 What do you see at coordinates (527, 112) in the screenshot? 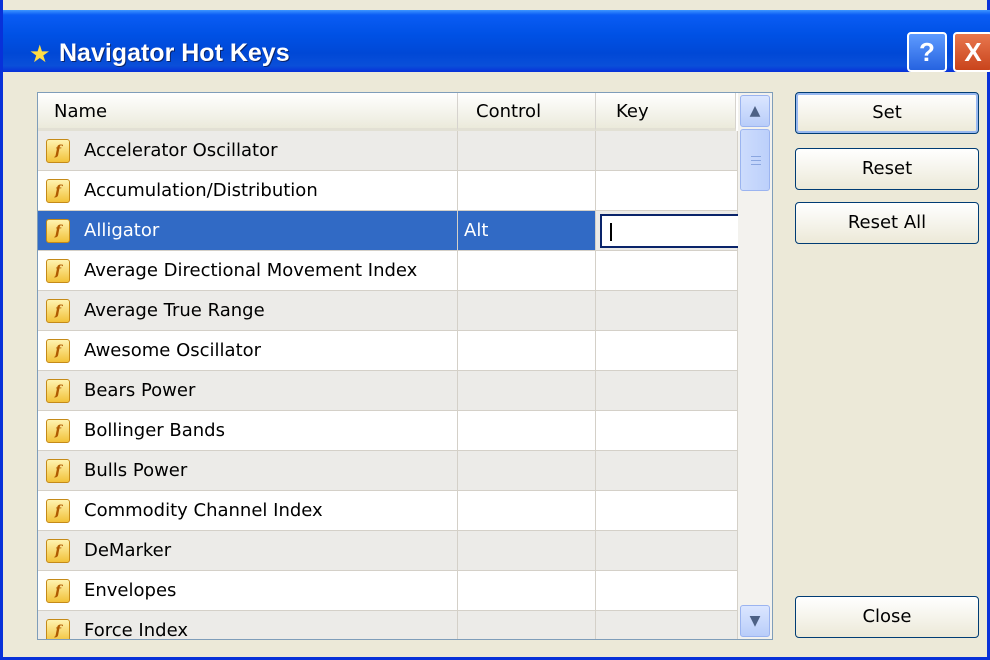
I see `column-header-control: Control` at bounding box center [527, 112].